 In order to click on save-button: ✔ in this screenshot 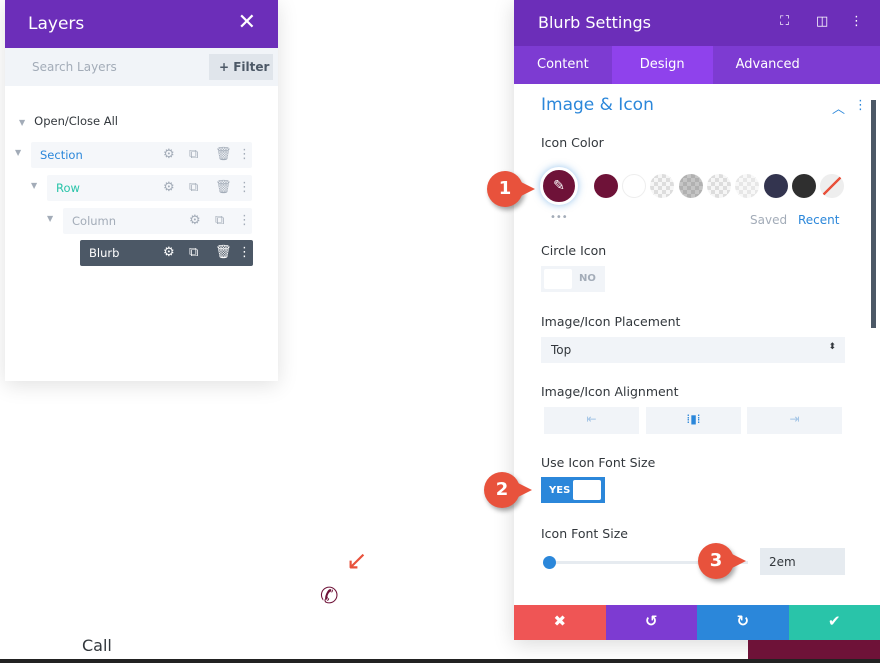, I will do `click(834, 622)`.